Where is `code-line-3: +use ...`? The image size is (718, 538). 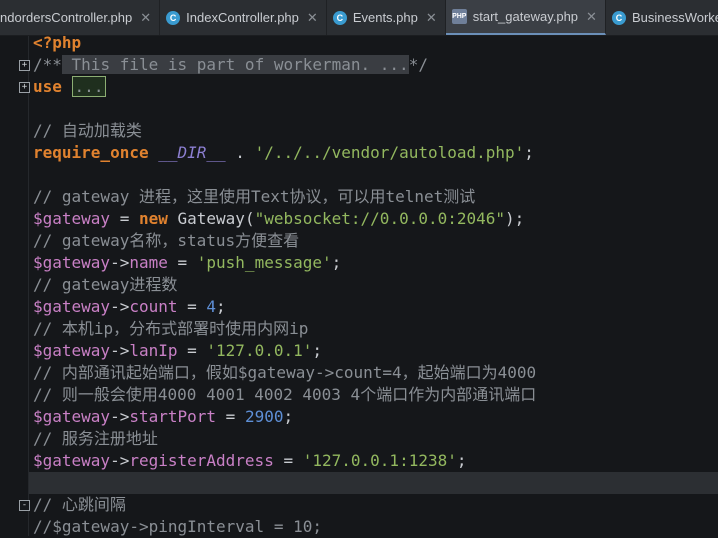
code-line-3: +use ... is located at coordinates (373, 87).